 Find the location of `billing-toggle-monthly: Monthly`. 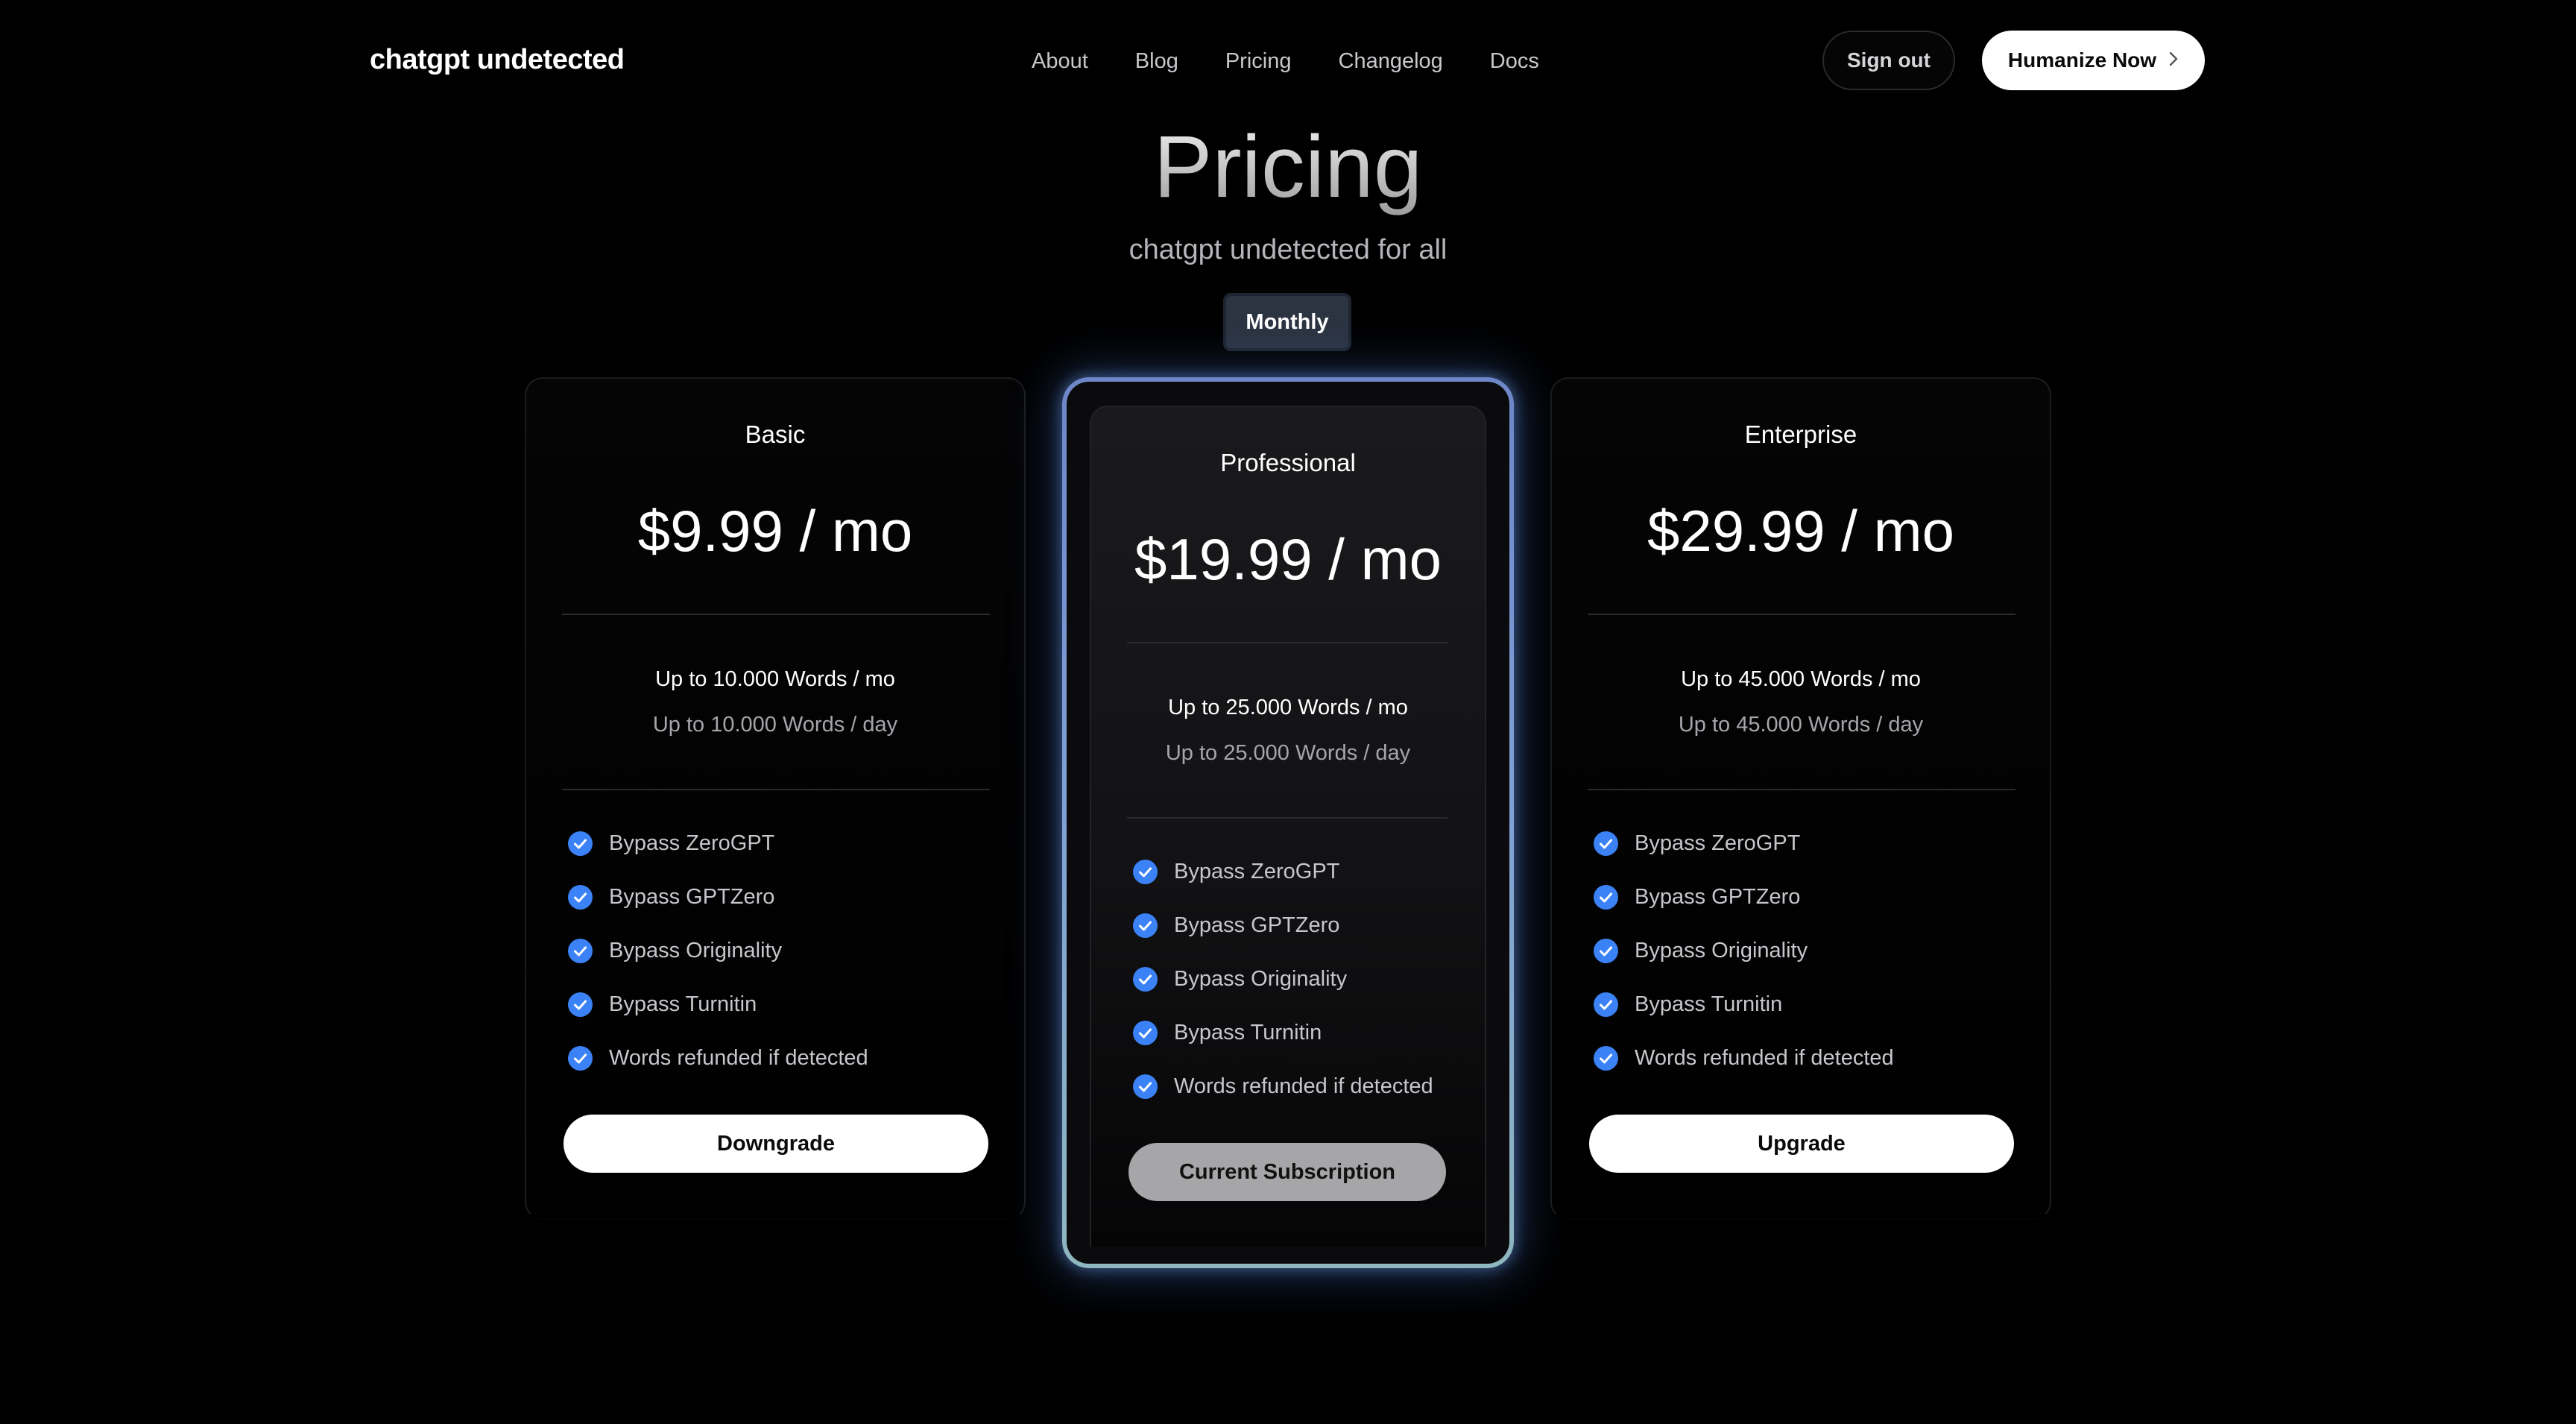

billing-toggle-monthly: Monthly is located at coordinates (1287, 322).